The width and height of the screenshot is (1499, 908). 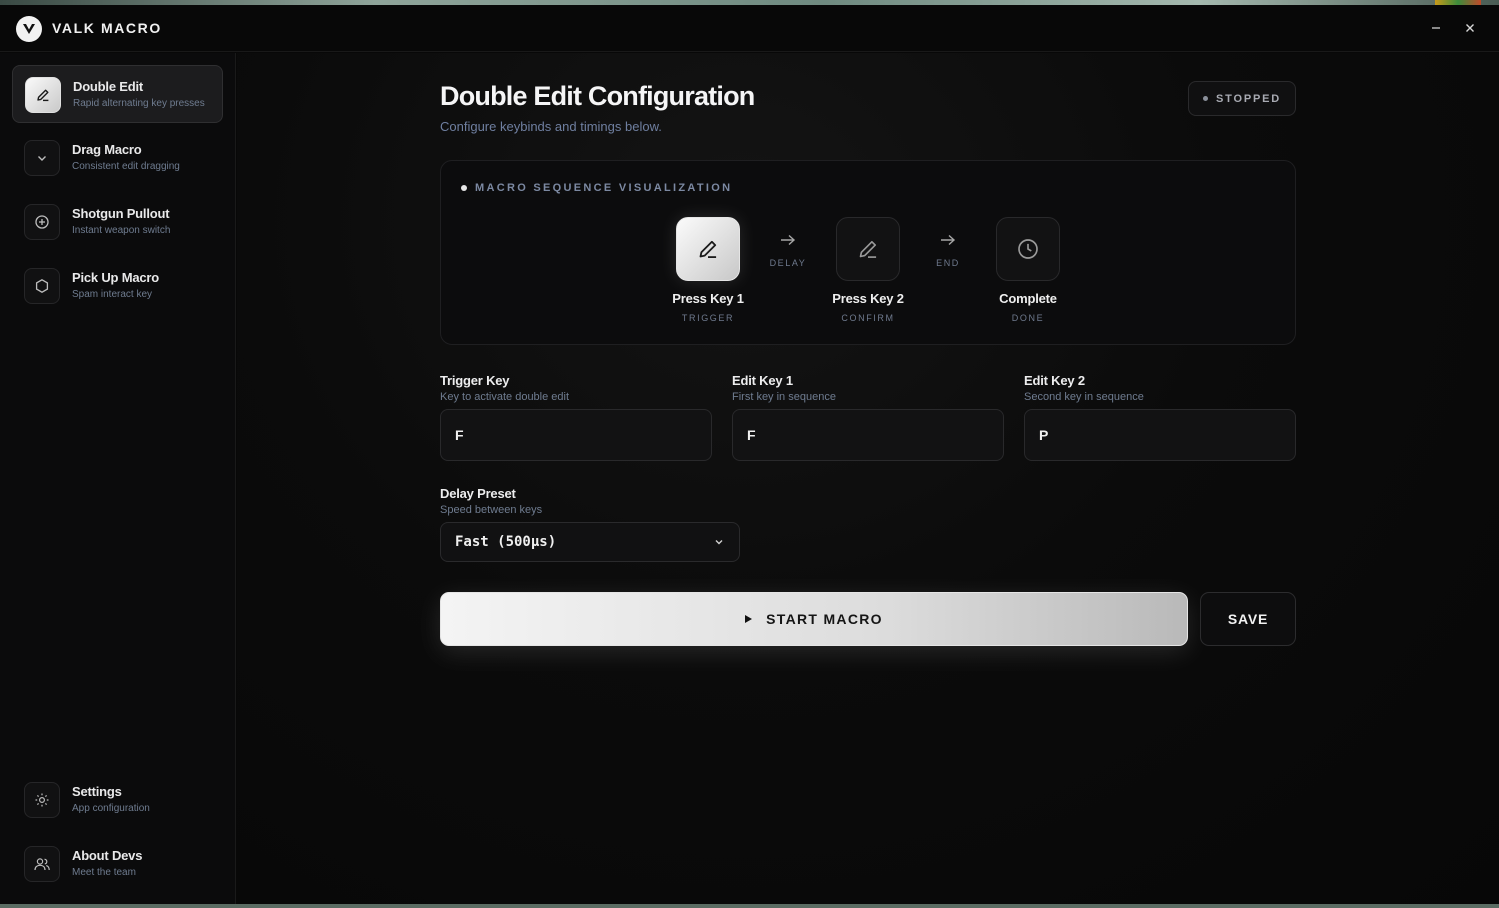 I want to click on play-icon, so click(x=749, y=619).